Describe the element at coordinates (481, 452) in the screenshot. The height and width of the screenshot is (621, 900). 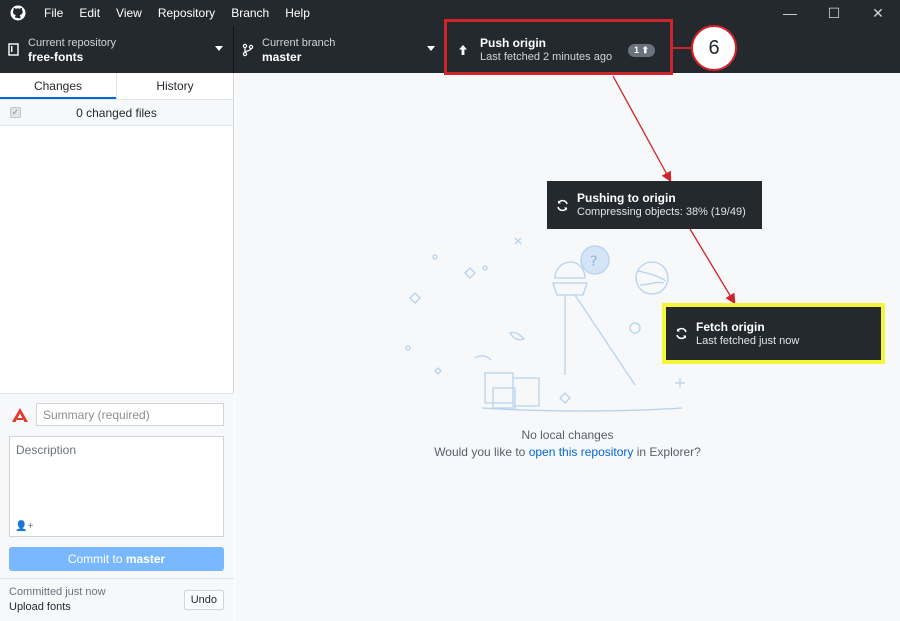
I see `open-repo-prefix: Would you like to` at that location.